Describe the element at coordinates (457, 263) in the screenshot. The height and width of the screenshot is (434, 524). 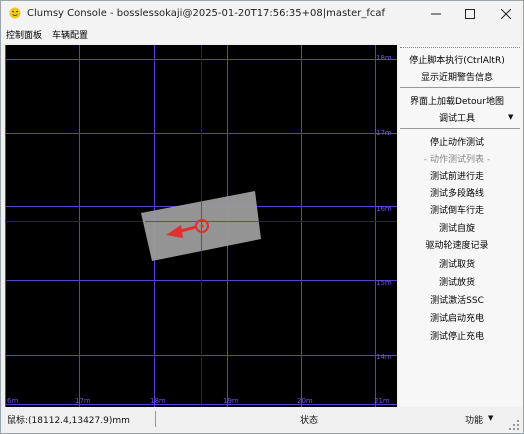
I see `test-pickup-button: 测试取货` at that location.